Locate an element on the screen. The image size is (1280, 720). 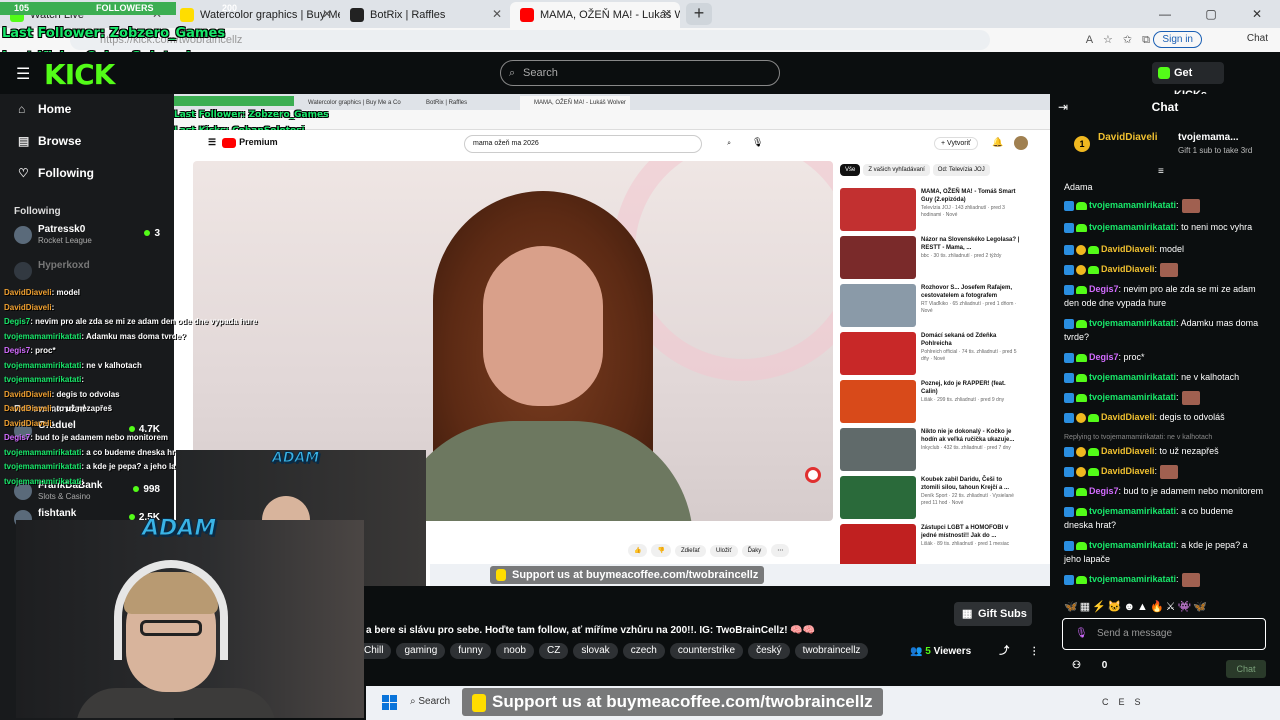
stream-tag: twobraincellz is located at coordinates (831, 651).